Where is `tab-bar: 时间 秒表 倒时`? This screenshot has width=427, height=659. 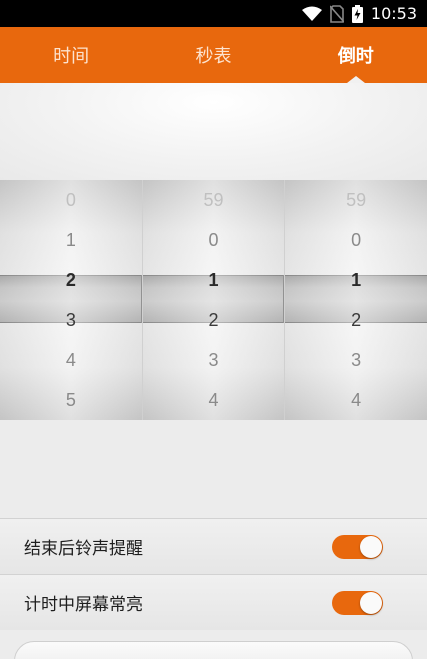 tab-bar: 时间 秒表 倒时 is located at coordinates (213, 55).